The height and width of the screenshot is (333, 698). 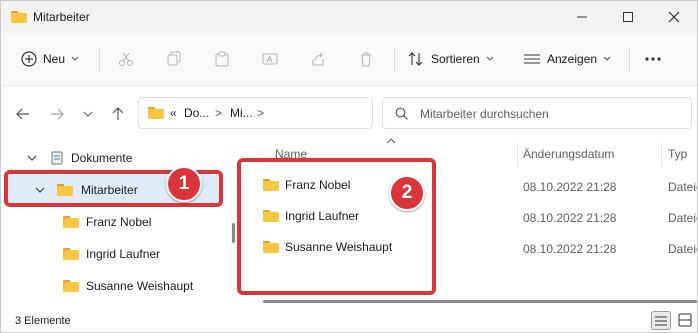 I want to click on search-box: Mitarbeiter durchsuchen, so click(x=537, y=113).